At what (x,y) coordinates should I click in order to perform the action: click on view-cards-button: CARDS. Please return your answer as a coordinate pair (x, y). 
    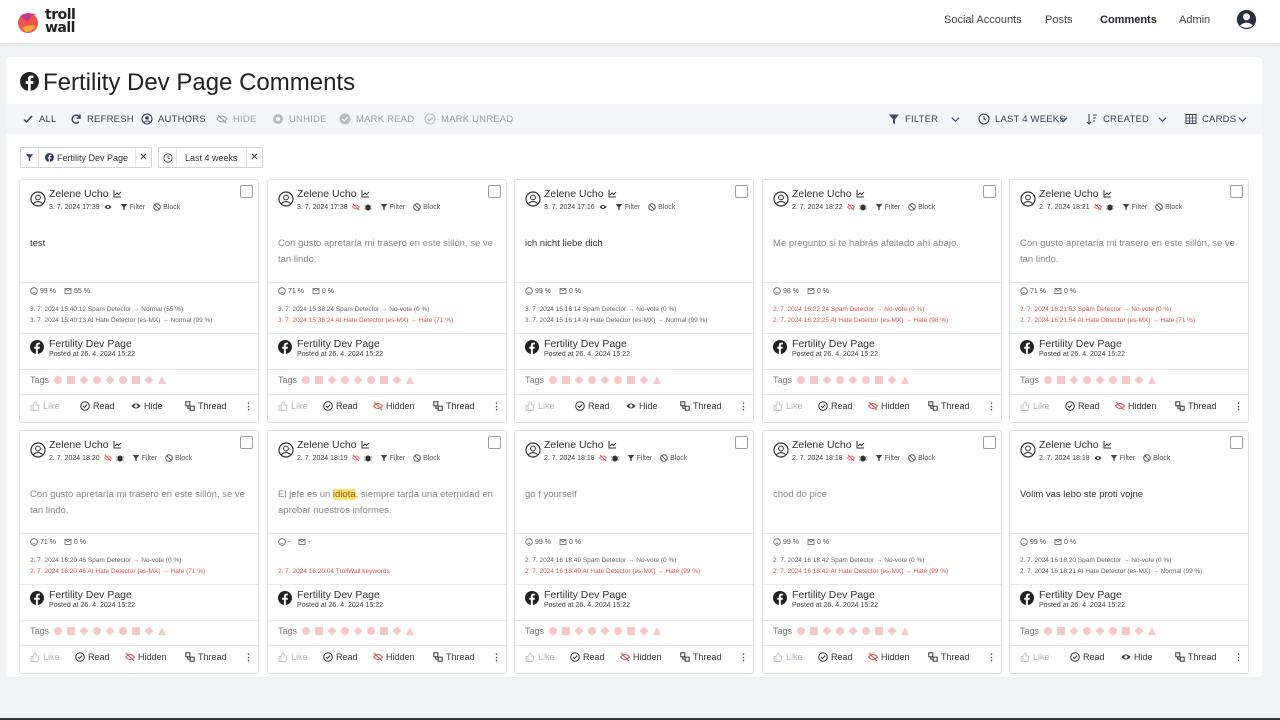
    Looking at the image, I should click on (1210, 119).